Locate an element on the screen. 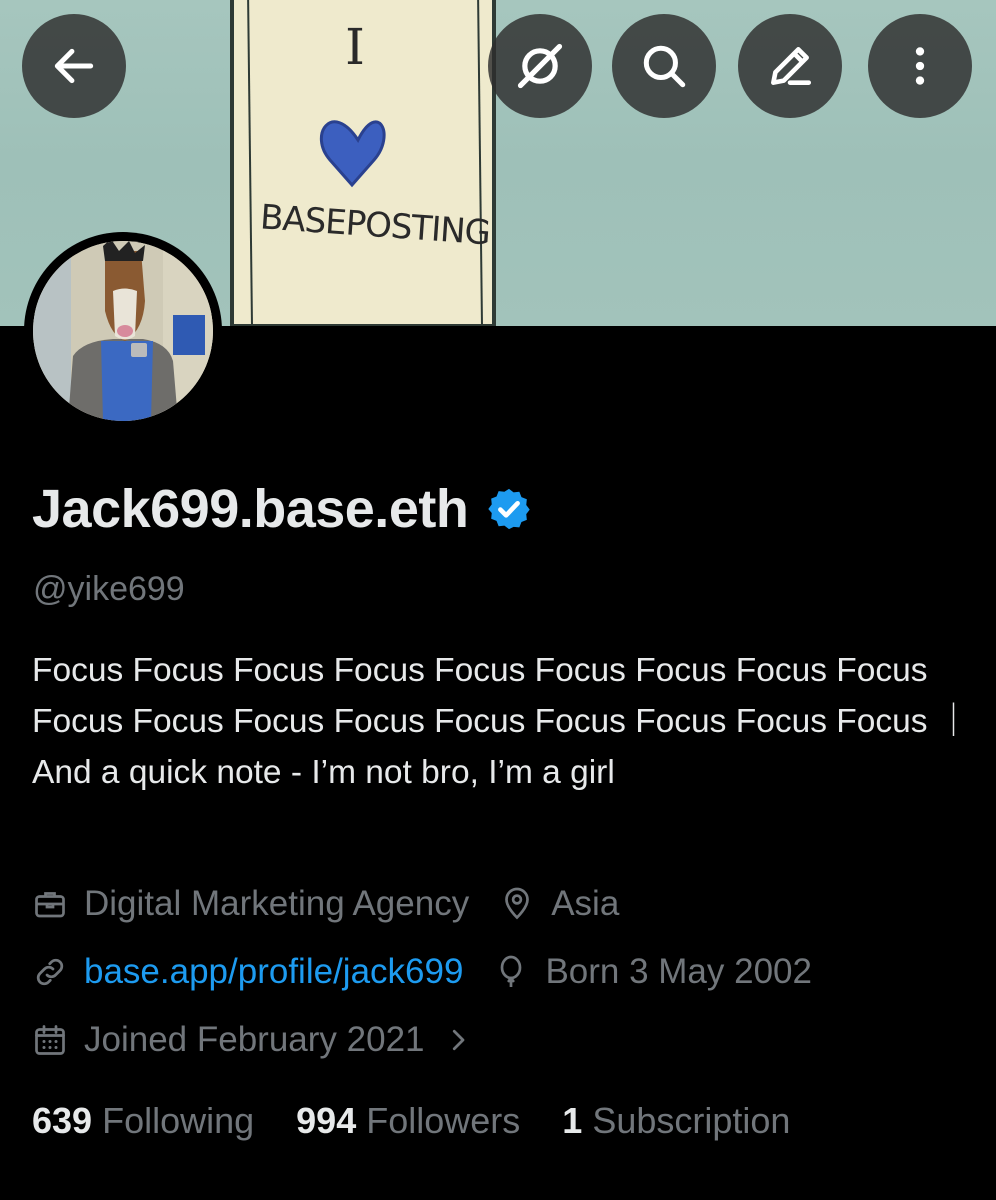 This screenshot has width=996, height=1200. website-item: base.app/profile/jack699 is located at coordinates (247, 972).